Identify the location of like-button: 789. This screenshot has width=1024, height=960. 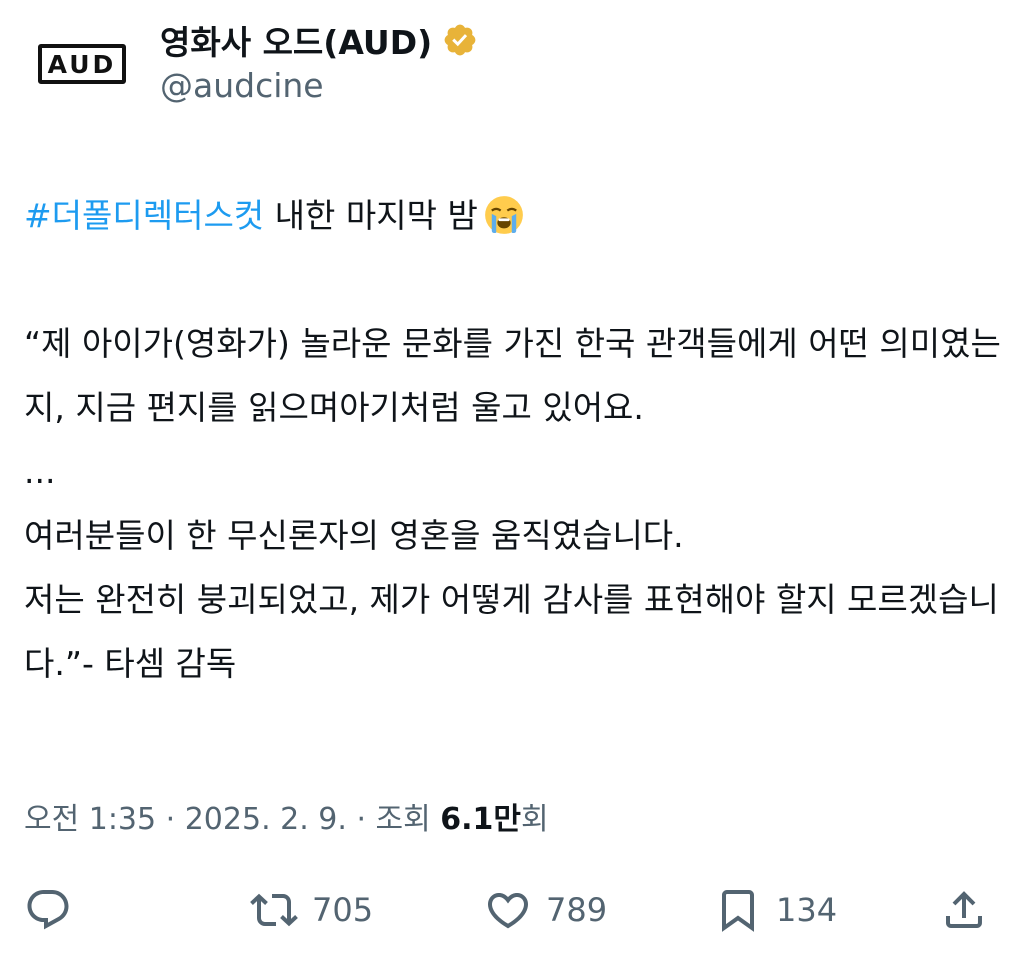
(545, 910).